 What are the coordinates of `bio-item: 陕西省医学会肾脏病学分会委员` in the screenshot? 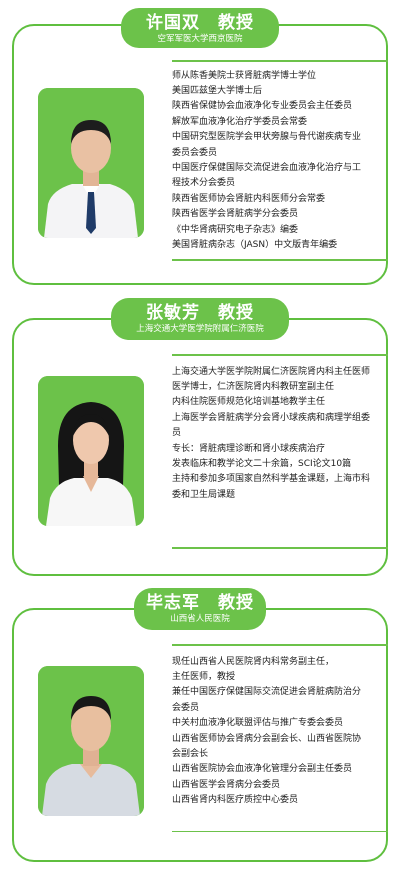 It's located at (235, 214).